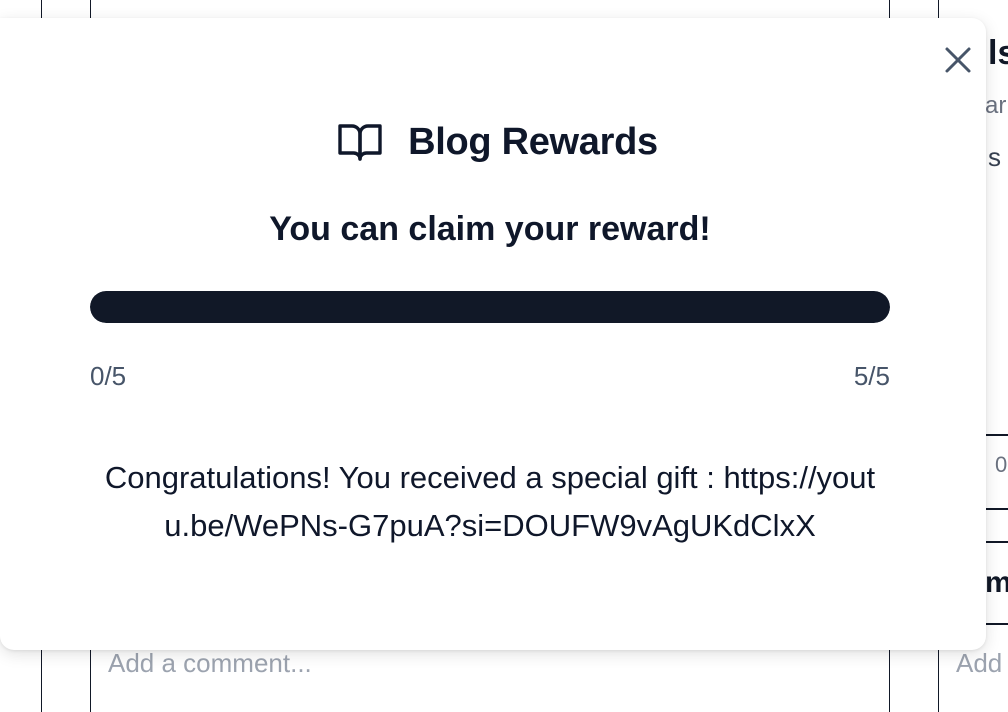 Image resolution: width=1008 pixels, height=712 pixels. Describe the element at coordinates (996, 582) in the screenshot. I see `right-card-heading: m` at that location.